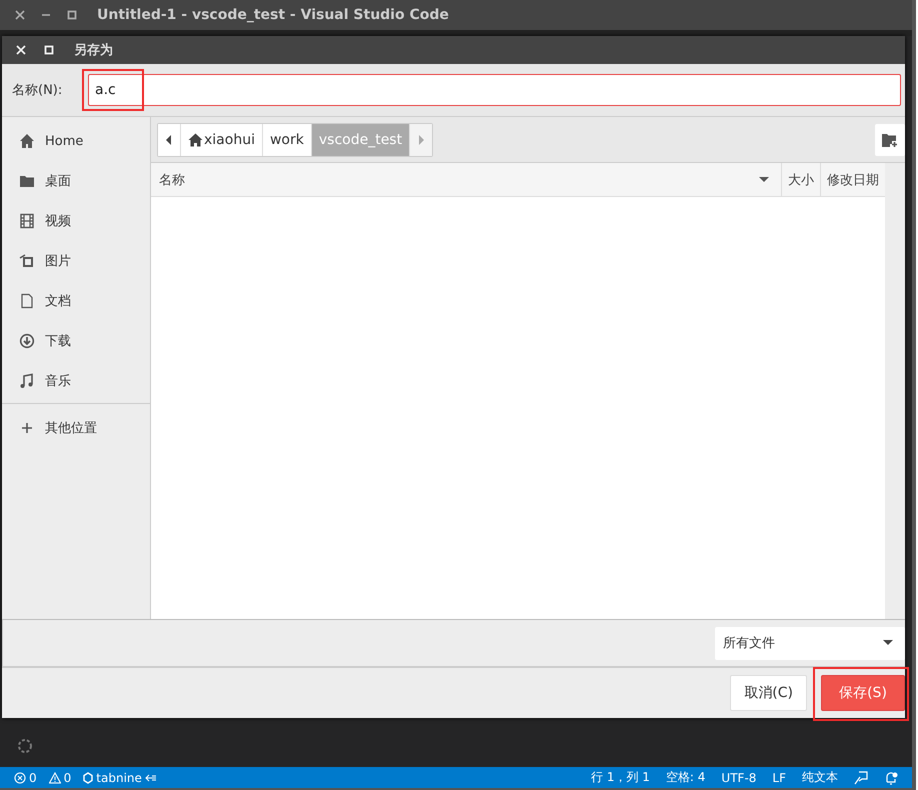  I want to click on bell-icon, so click(891, 777).